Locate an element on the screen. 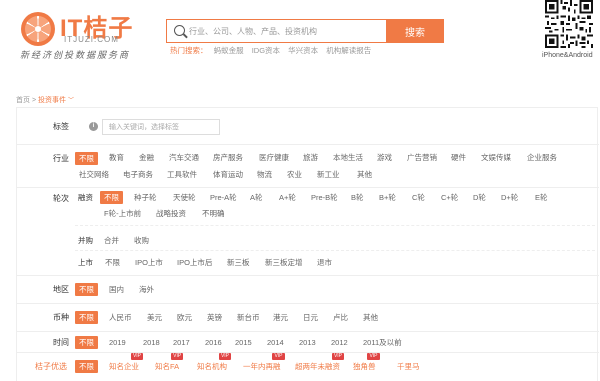 The image size is (600, 381). hot-search-item: 机构解读报告 is located at coordinates (348, 50).